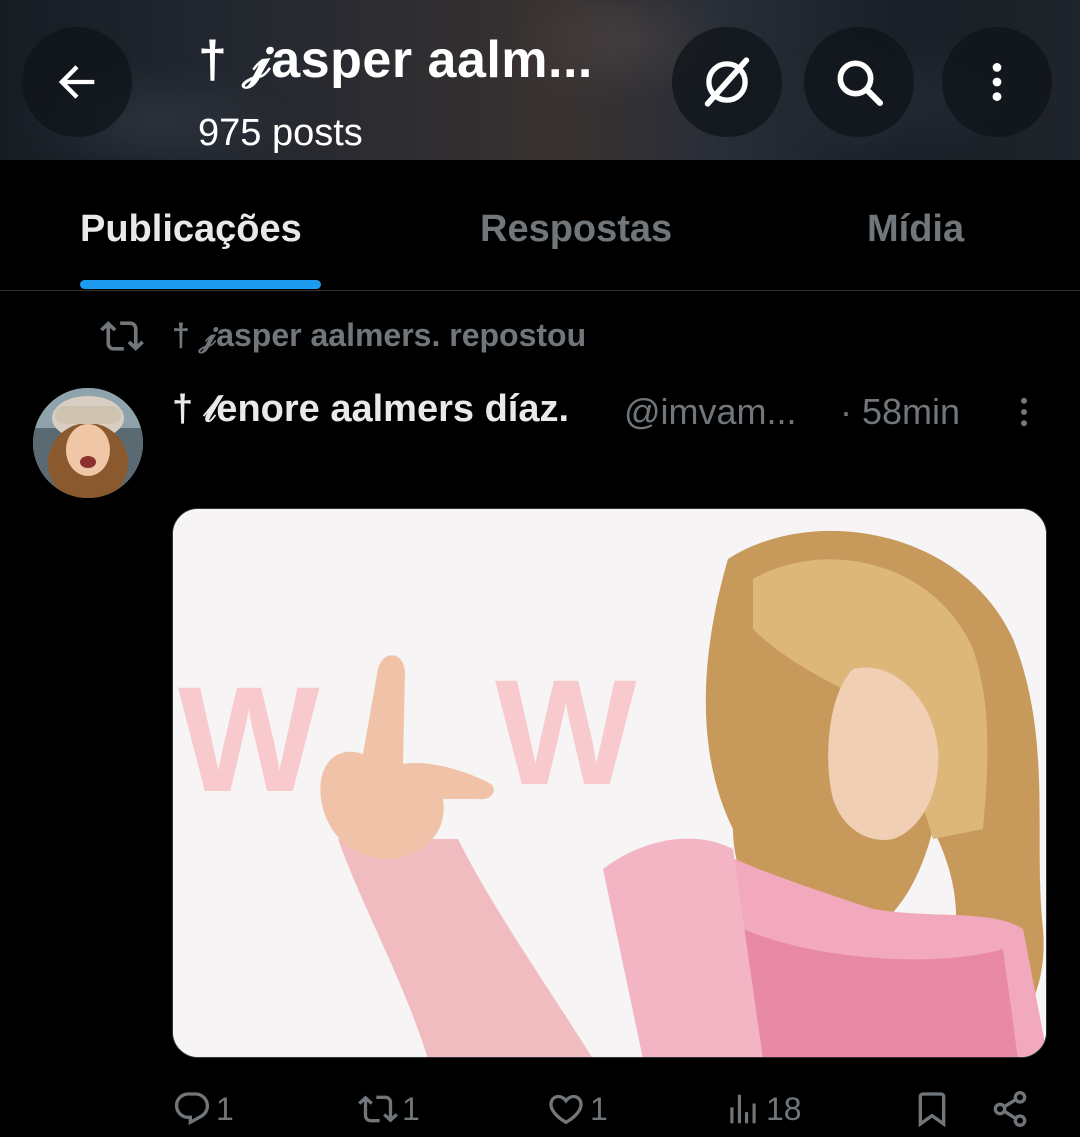 Image resolution: width=1080 pixels, height=1137 pixels. Describe the element at coordinates (379, 335) in the screenshot. I see `repost-label: † 𝒿asper aalmers. repostou` at that location.